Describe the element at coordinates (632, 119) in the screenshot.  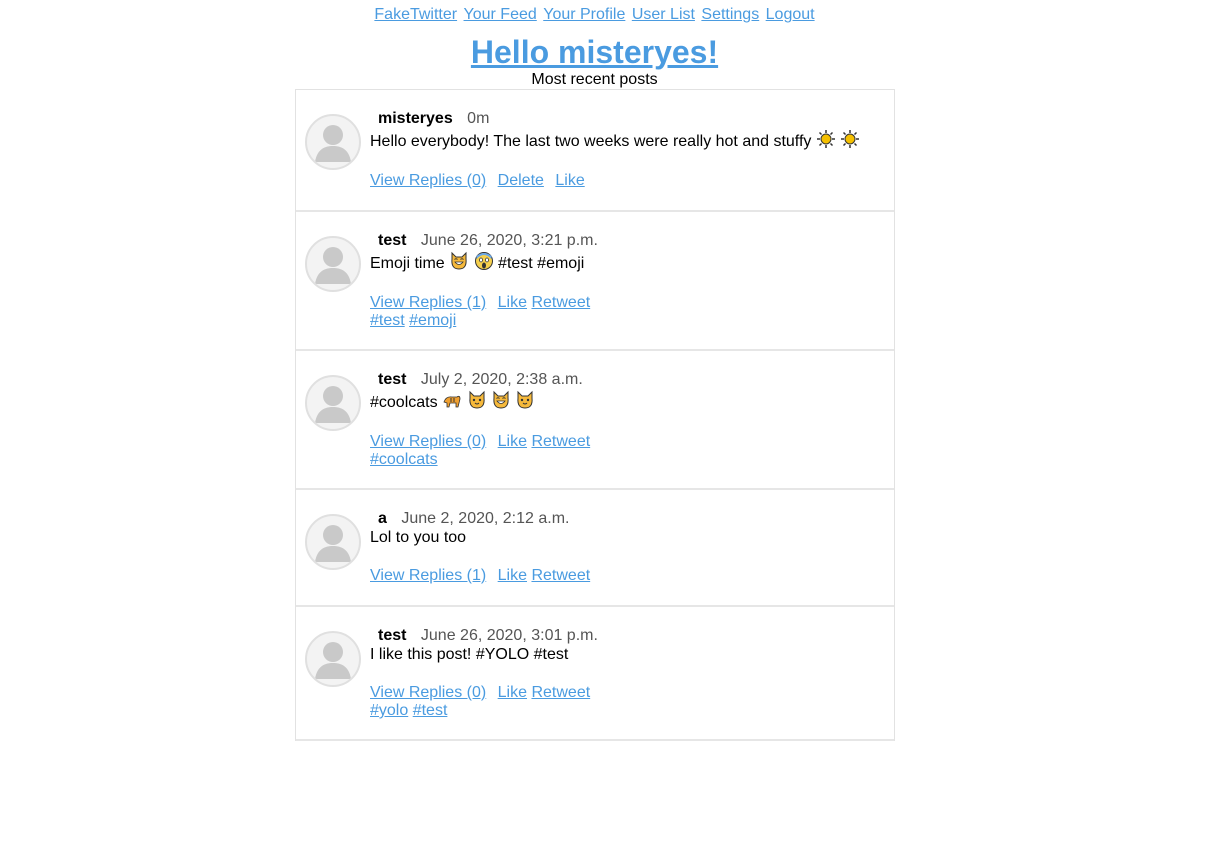
I see `post-header: misteryes 0m` at that location.